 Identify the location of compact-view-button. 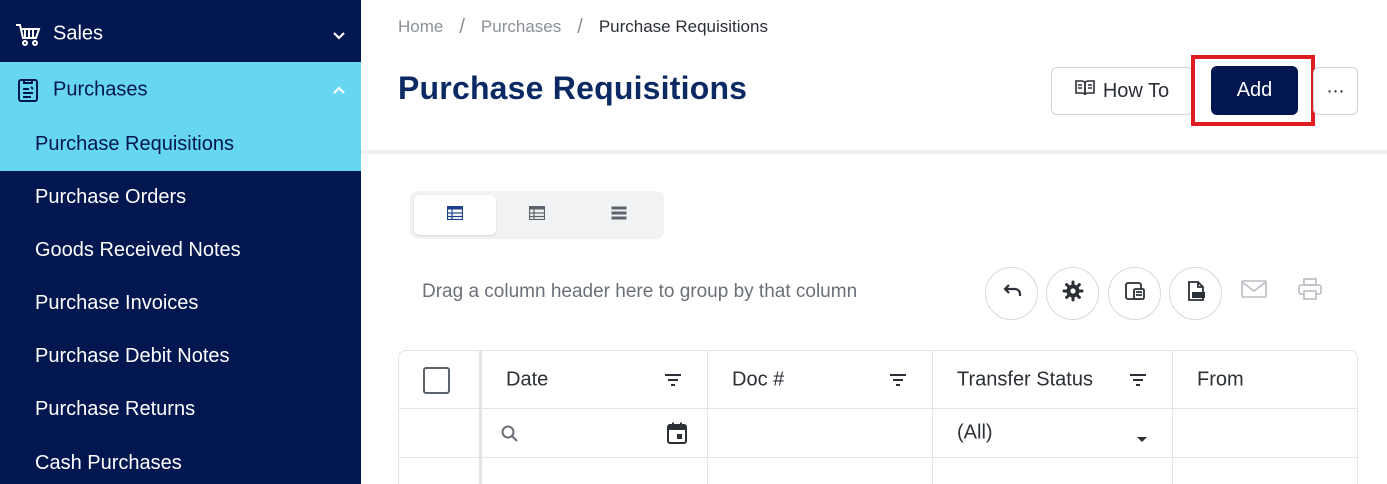
(537, 215).